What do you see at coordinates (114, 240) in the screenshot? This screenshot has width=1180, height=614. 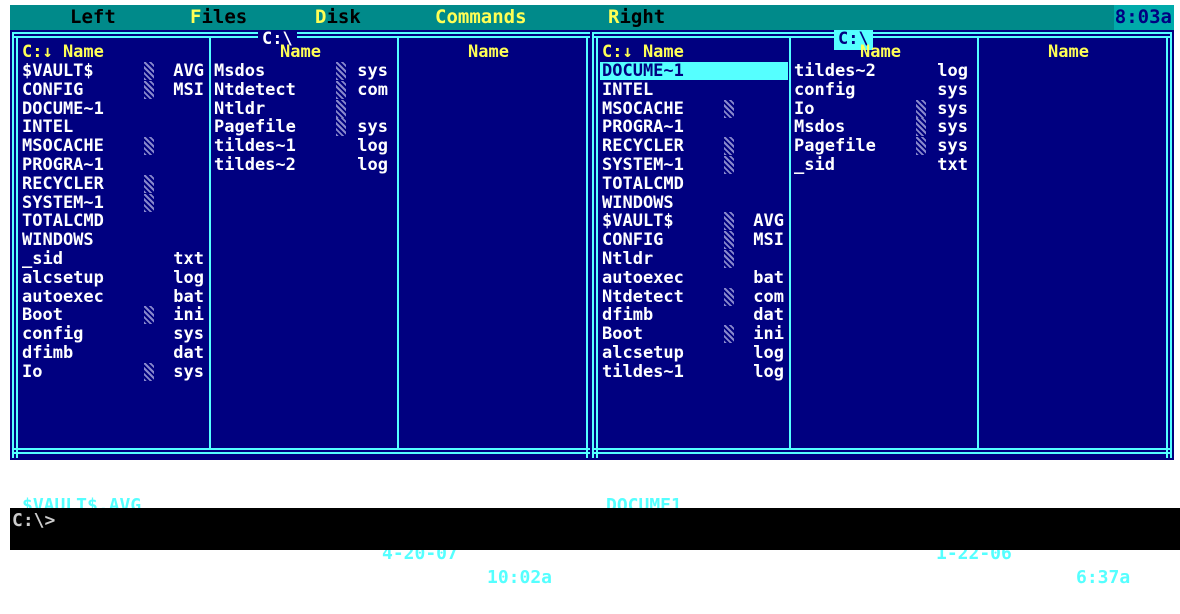 I see `left-panel-file-row: WINDOWS` at bounding box center [114, 240].